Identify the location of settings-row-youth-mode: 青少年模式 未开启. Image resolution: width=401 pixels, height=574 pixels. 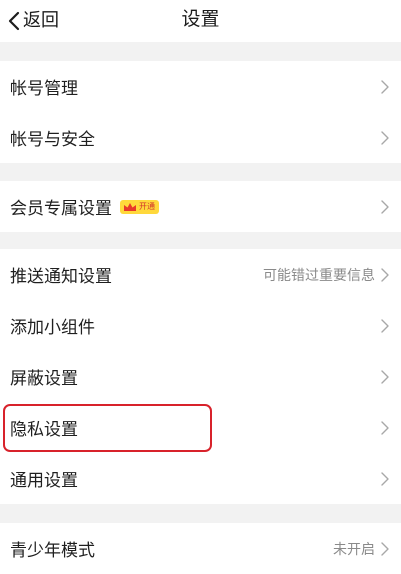
(200, 548).